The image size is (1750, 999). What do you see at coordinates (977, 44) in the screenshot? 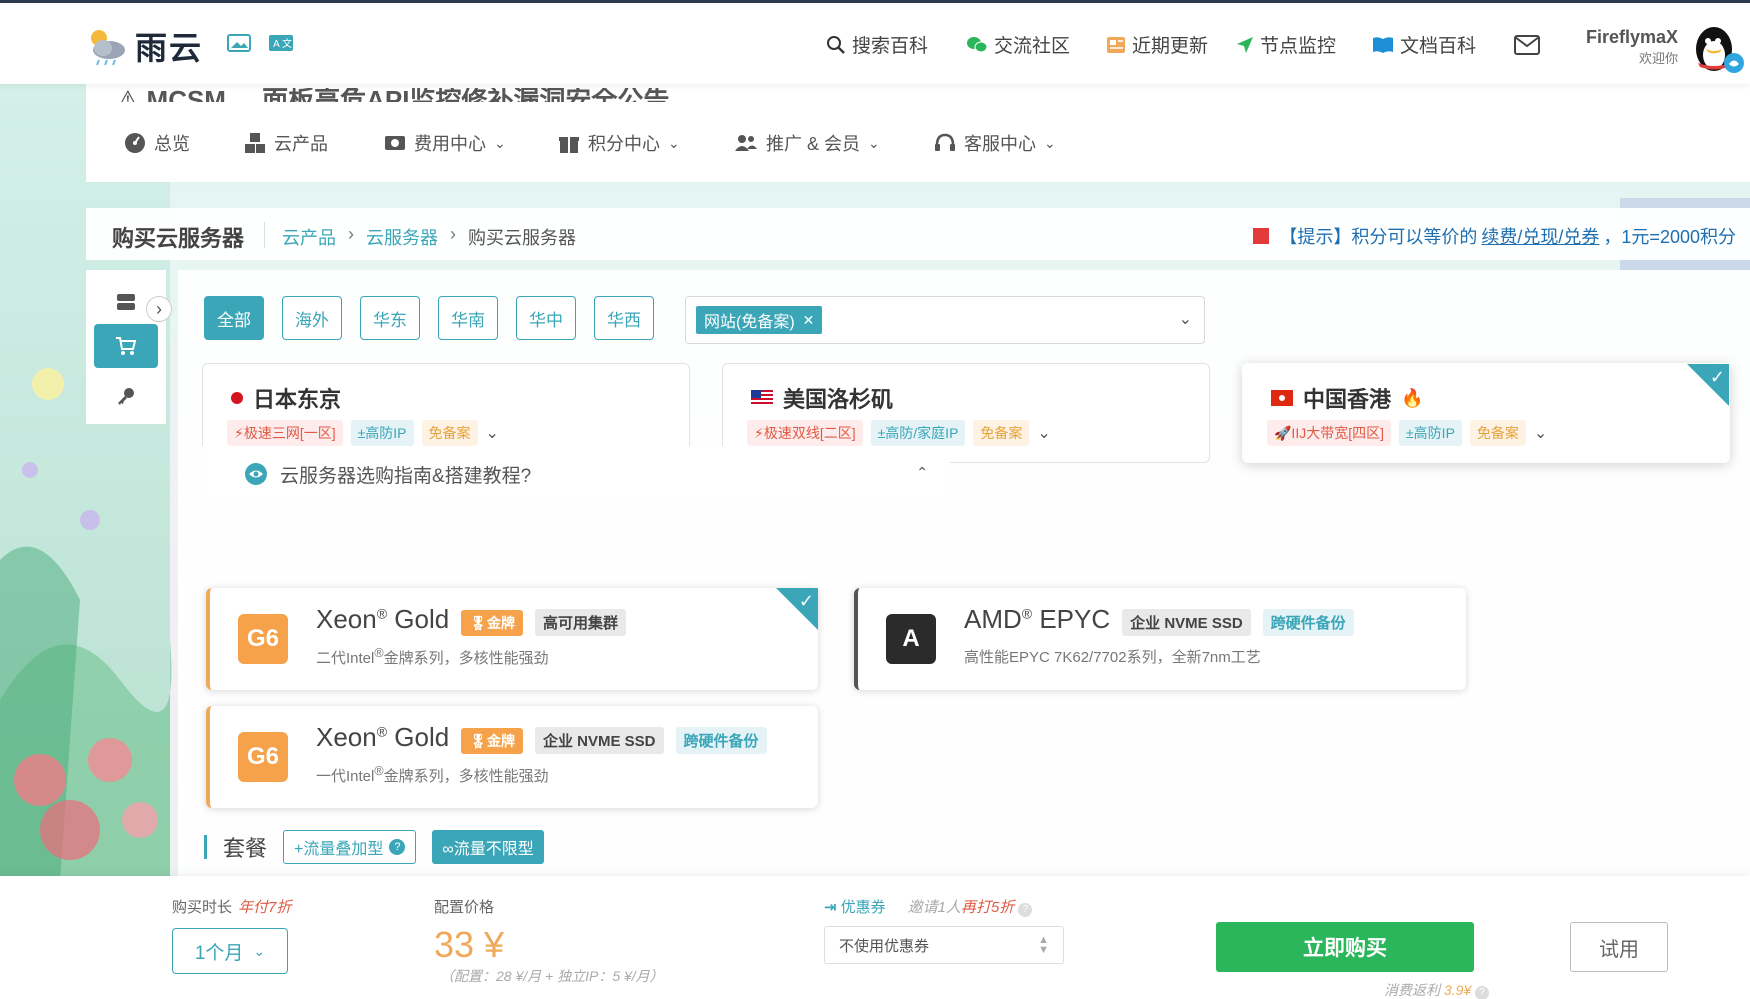
I see `wechat-icon` at bounding box center [977, 44].